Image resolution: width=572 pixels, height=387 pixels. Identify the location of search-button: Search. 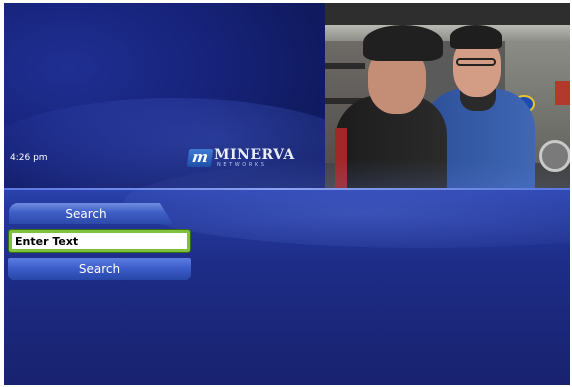
(99, 269).